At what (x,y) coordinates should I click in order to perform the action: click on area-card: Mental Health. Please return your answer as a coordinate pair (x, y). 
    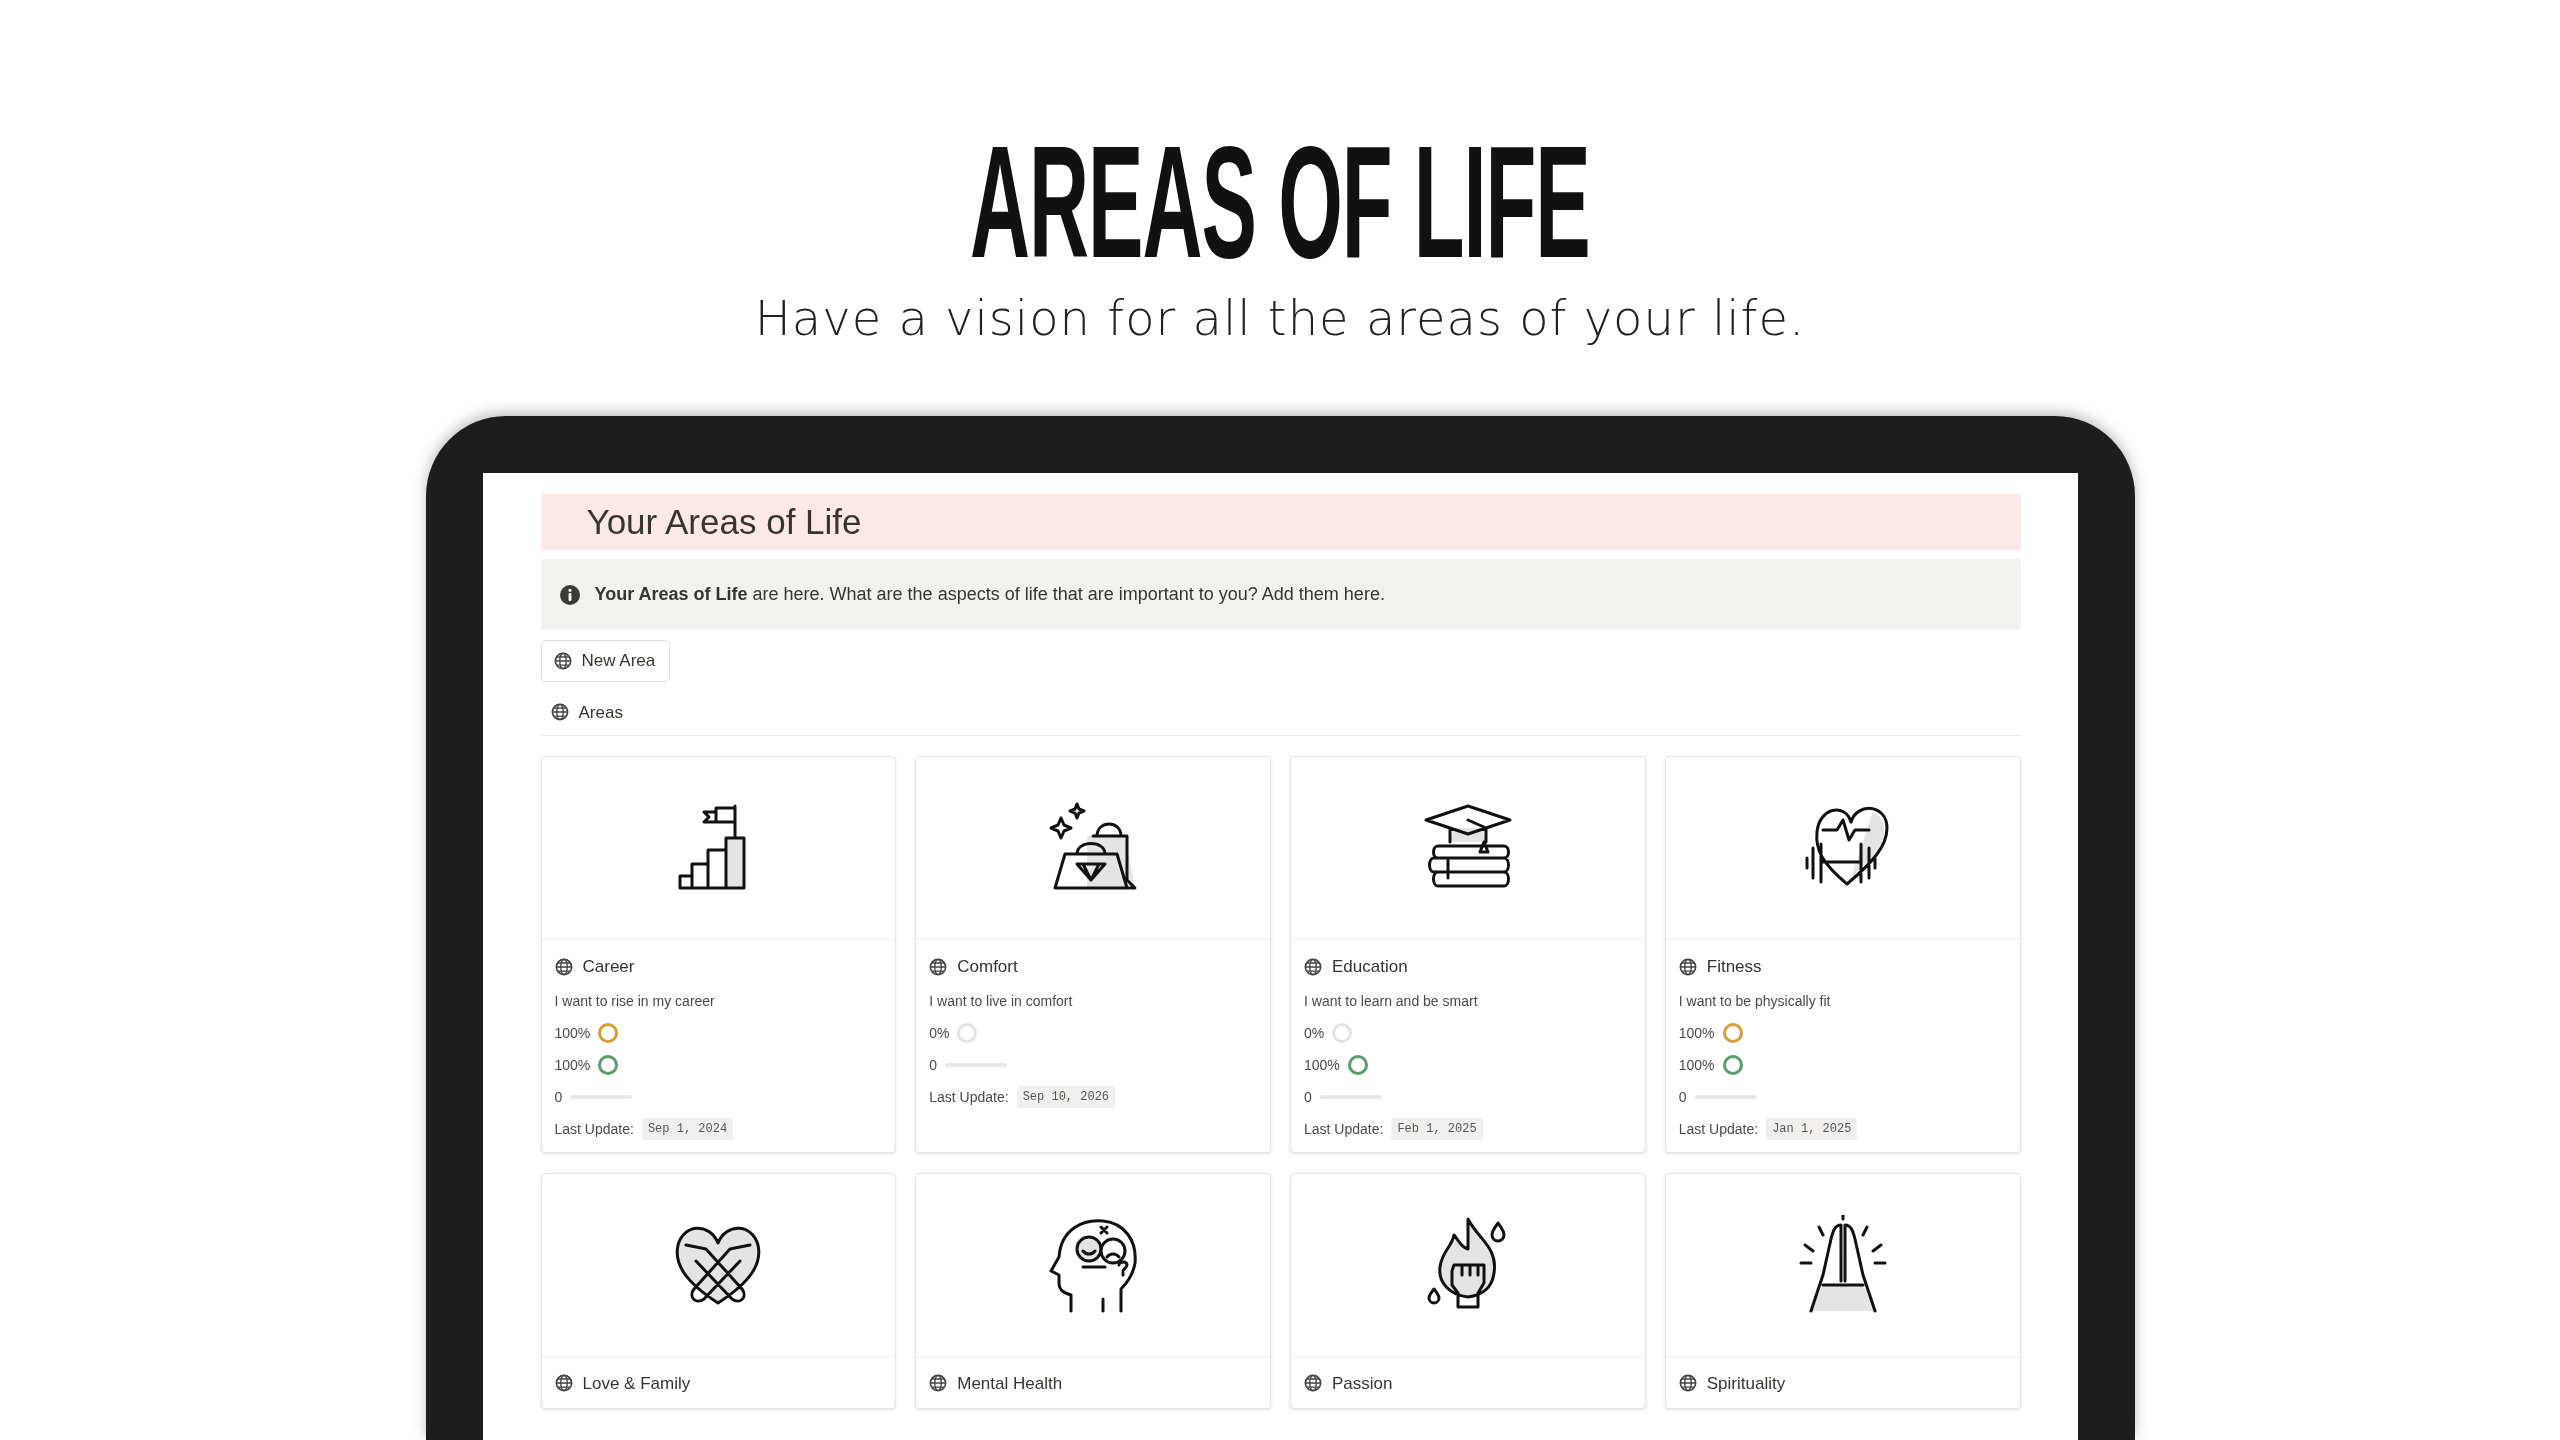
    Looking at the image, I should click on (1093, 1290).